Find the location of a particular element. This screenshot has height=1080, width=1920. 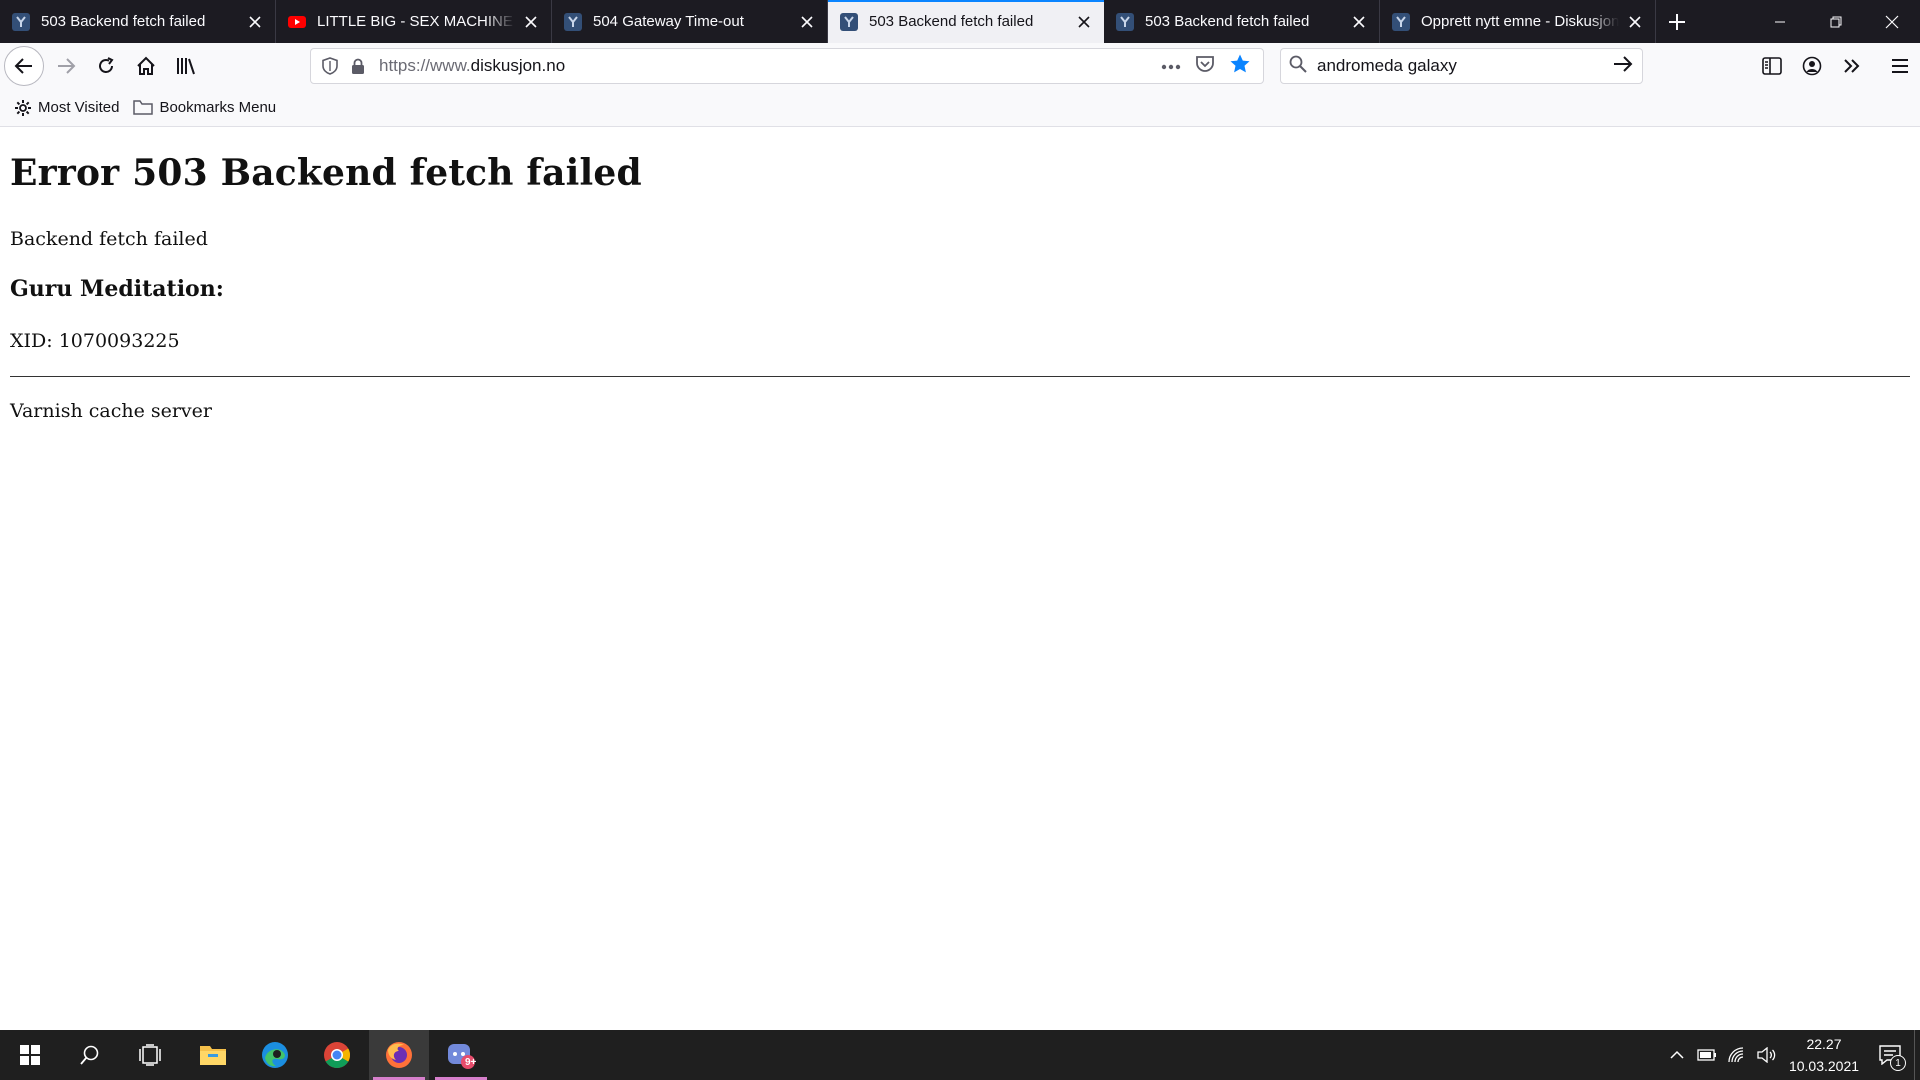

clock: 22.27 10.03.2021 is located at coordinates (1824, 1055).